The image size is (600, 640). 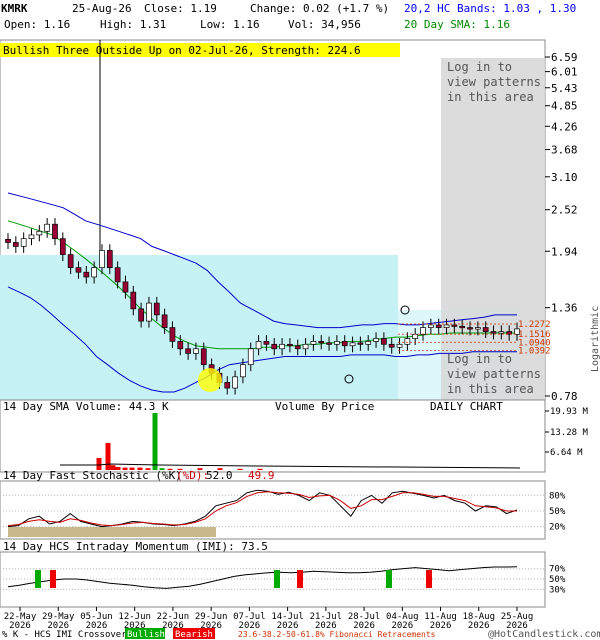 I want to click on footer-bearish: Bearish, so click(x=194, y=635).